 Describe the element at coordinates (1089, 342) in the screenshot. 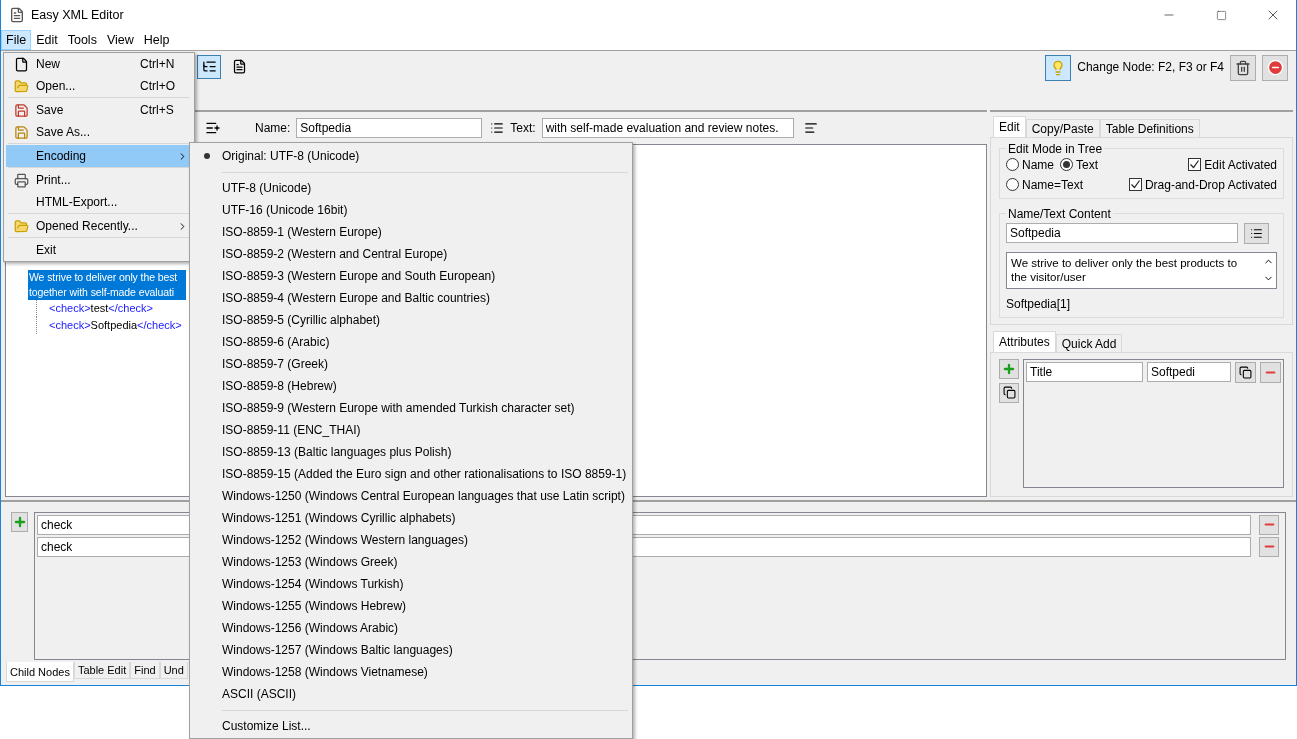

I see `tab: Quick Add` at that location.